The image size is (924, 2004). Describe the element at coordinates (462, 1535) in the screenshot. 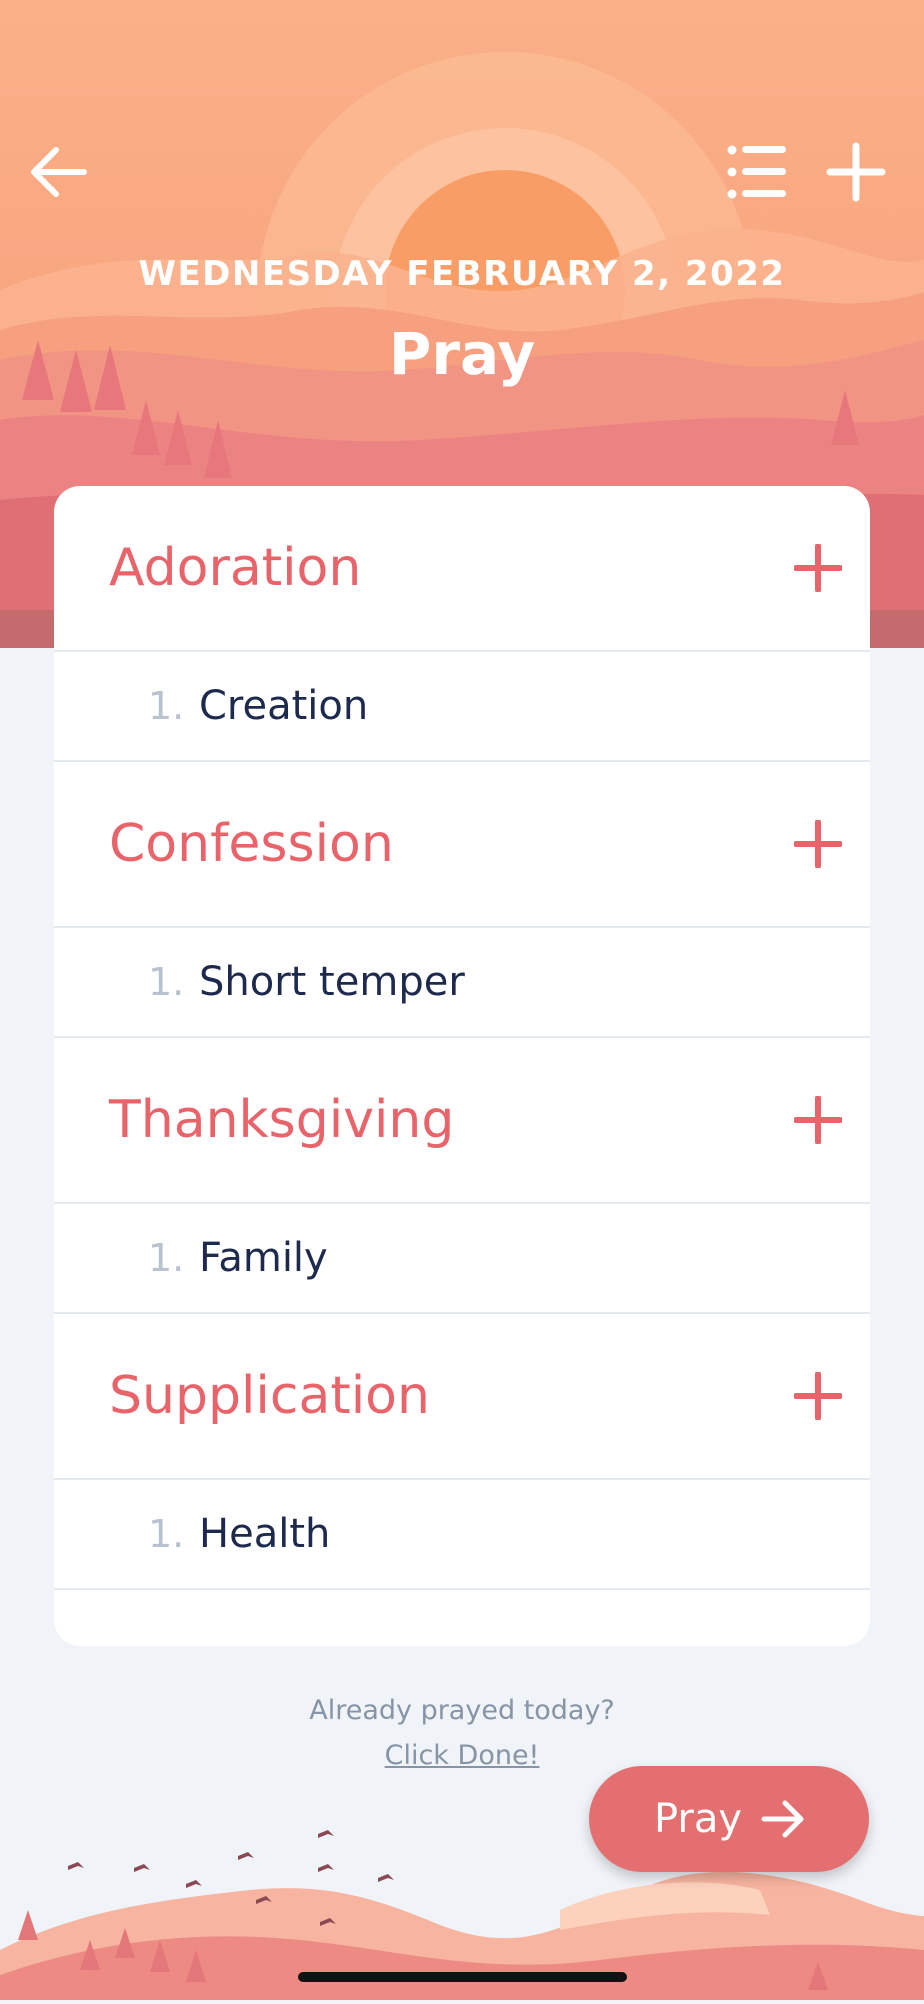

I see `list-item: 1. Health` at that location.